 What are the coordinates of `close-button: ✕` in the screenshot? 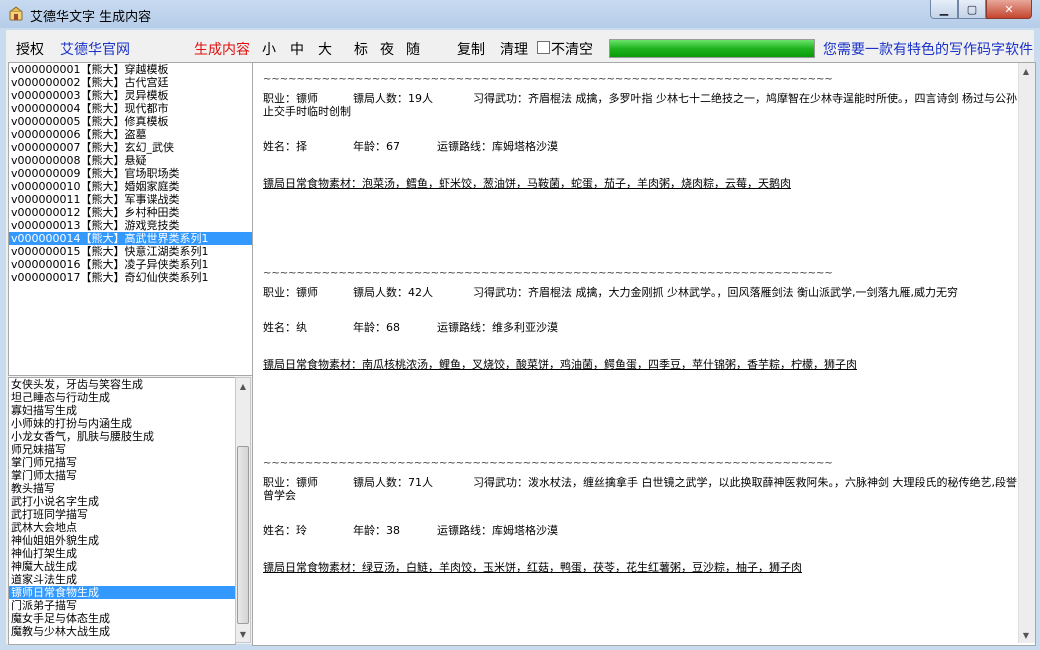 It's located at (1009, 9).